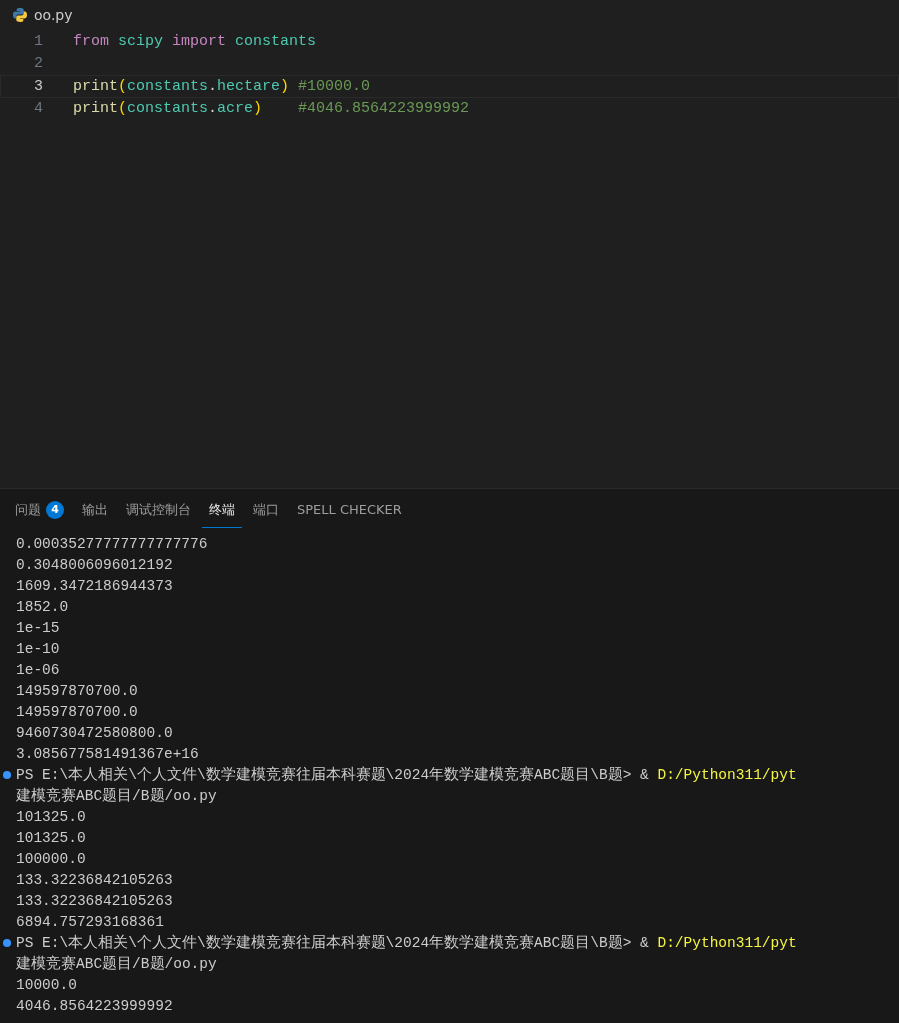  What do you see at coordinates (112, 543) in the screenshot?
I see `terminal-output: 0.00035277777777777776` at bounding box center [112, 543].